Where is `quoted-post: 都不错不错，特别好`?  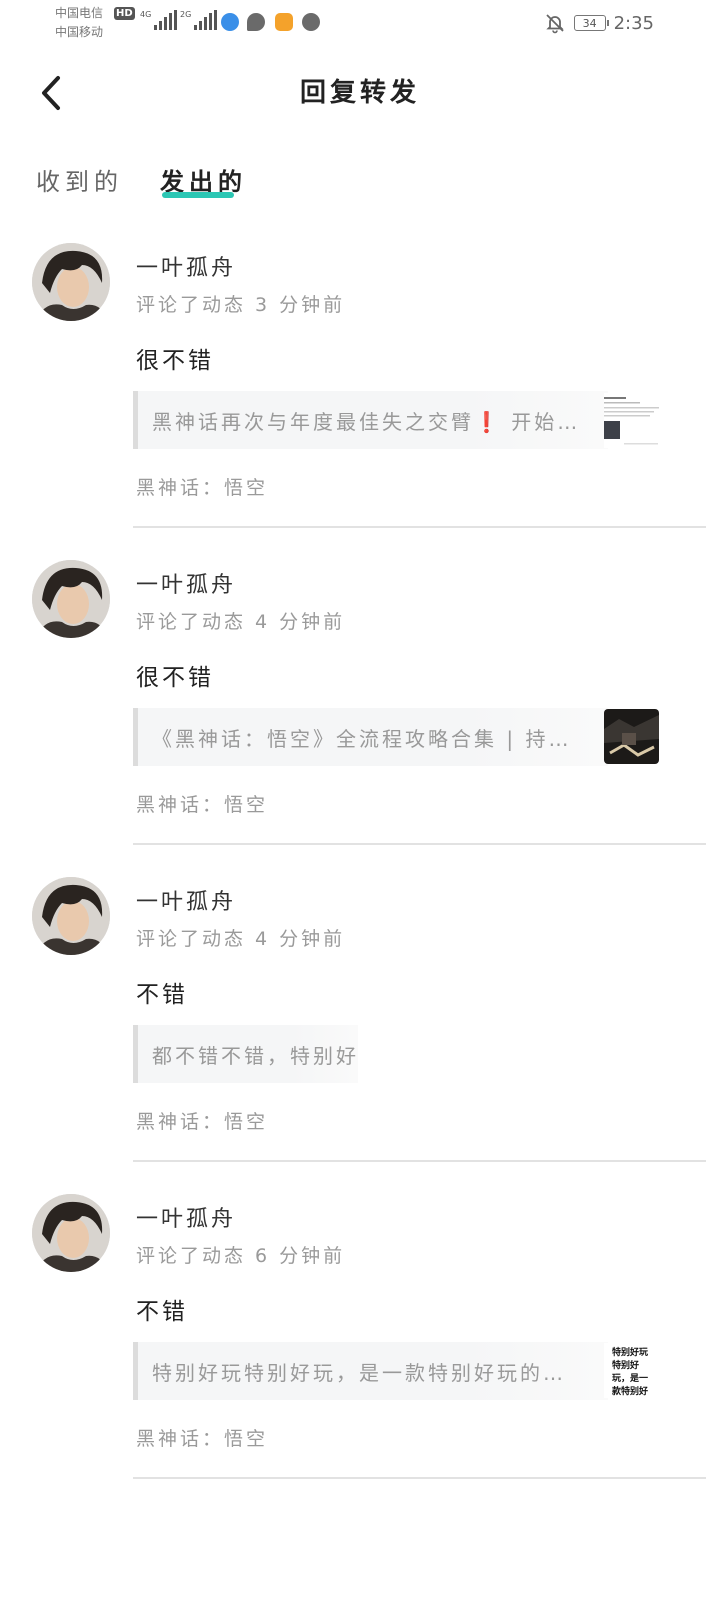
quoted-post: 都不错不错，特别好 is located at coordinates (245, 1054).